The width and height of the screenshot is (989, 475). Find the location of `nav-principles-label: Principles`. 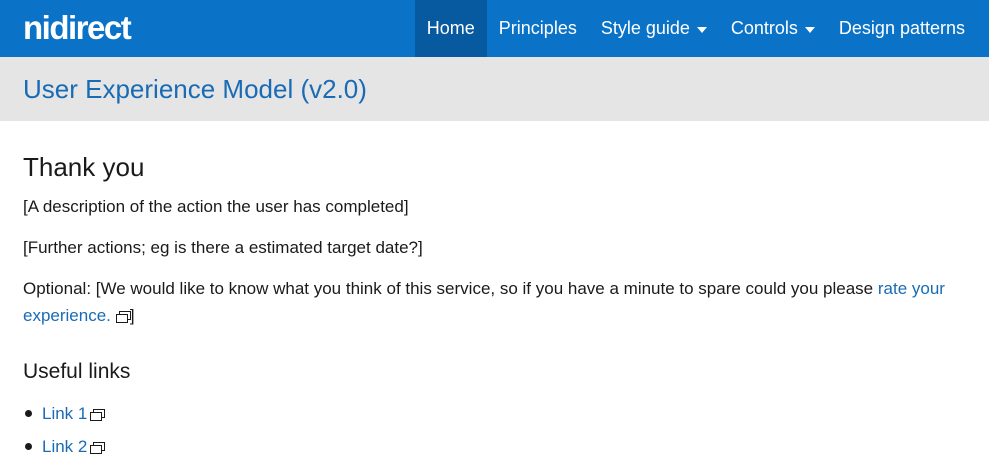

nav-principles-label: Principles is located at coordinates (537, 28).